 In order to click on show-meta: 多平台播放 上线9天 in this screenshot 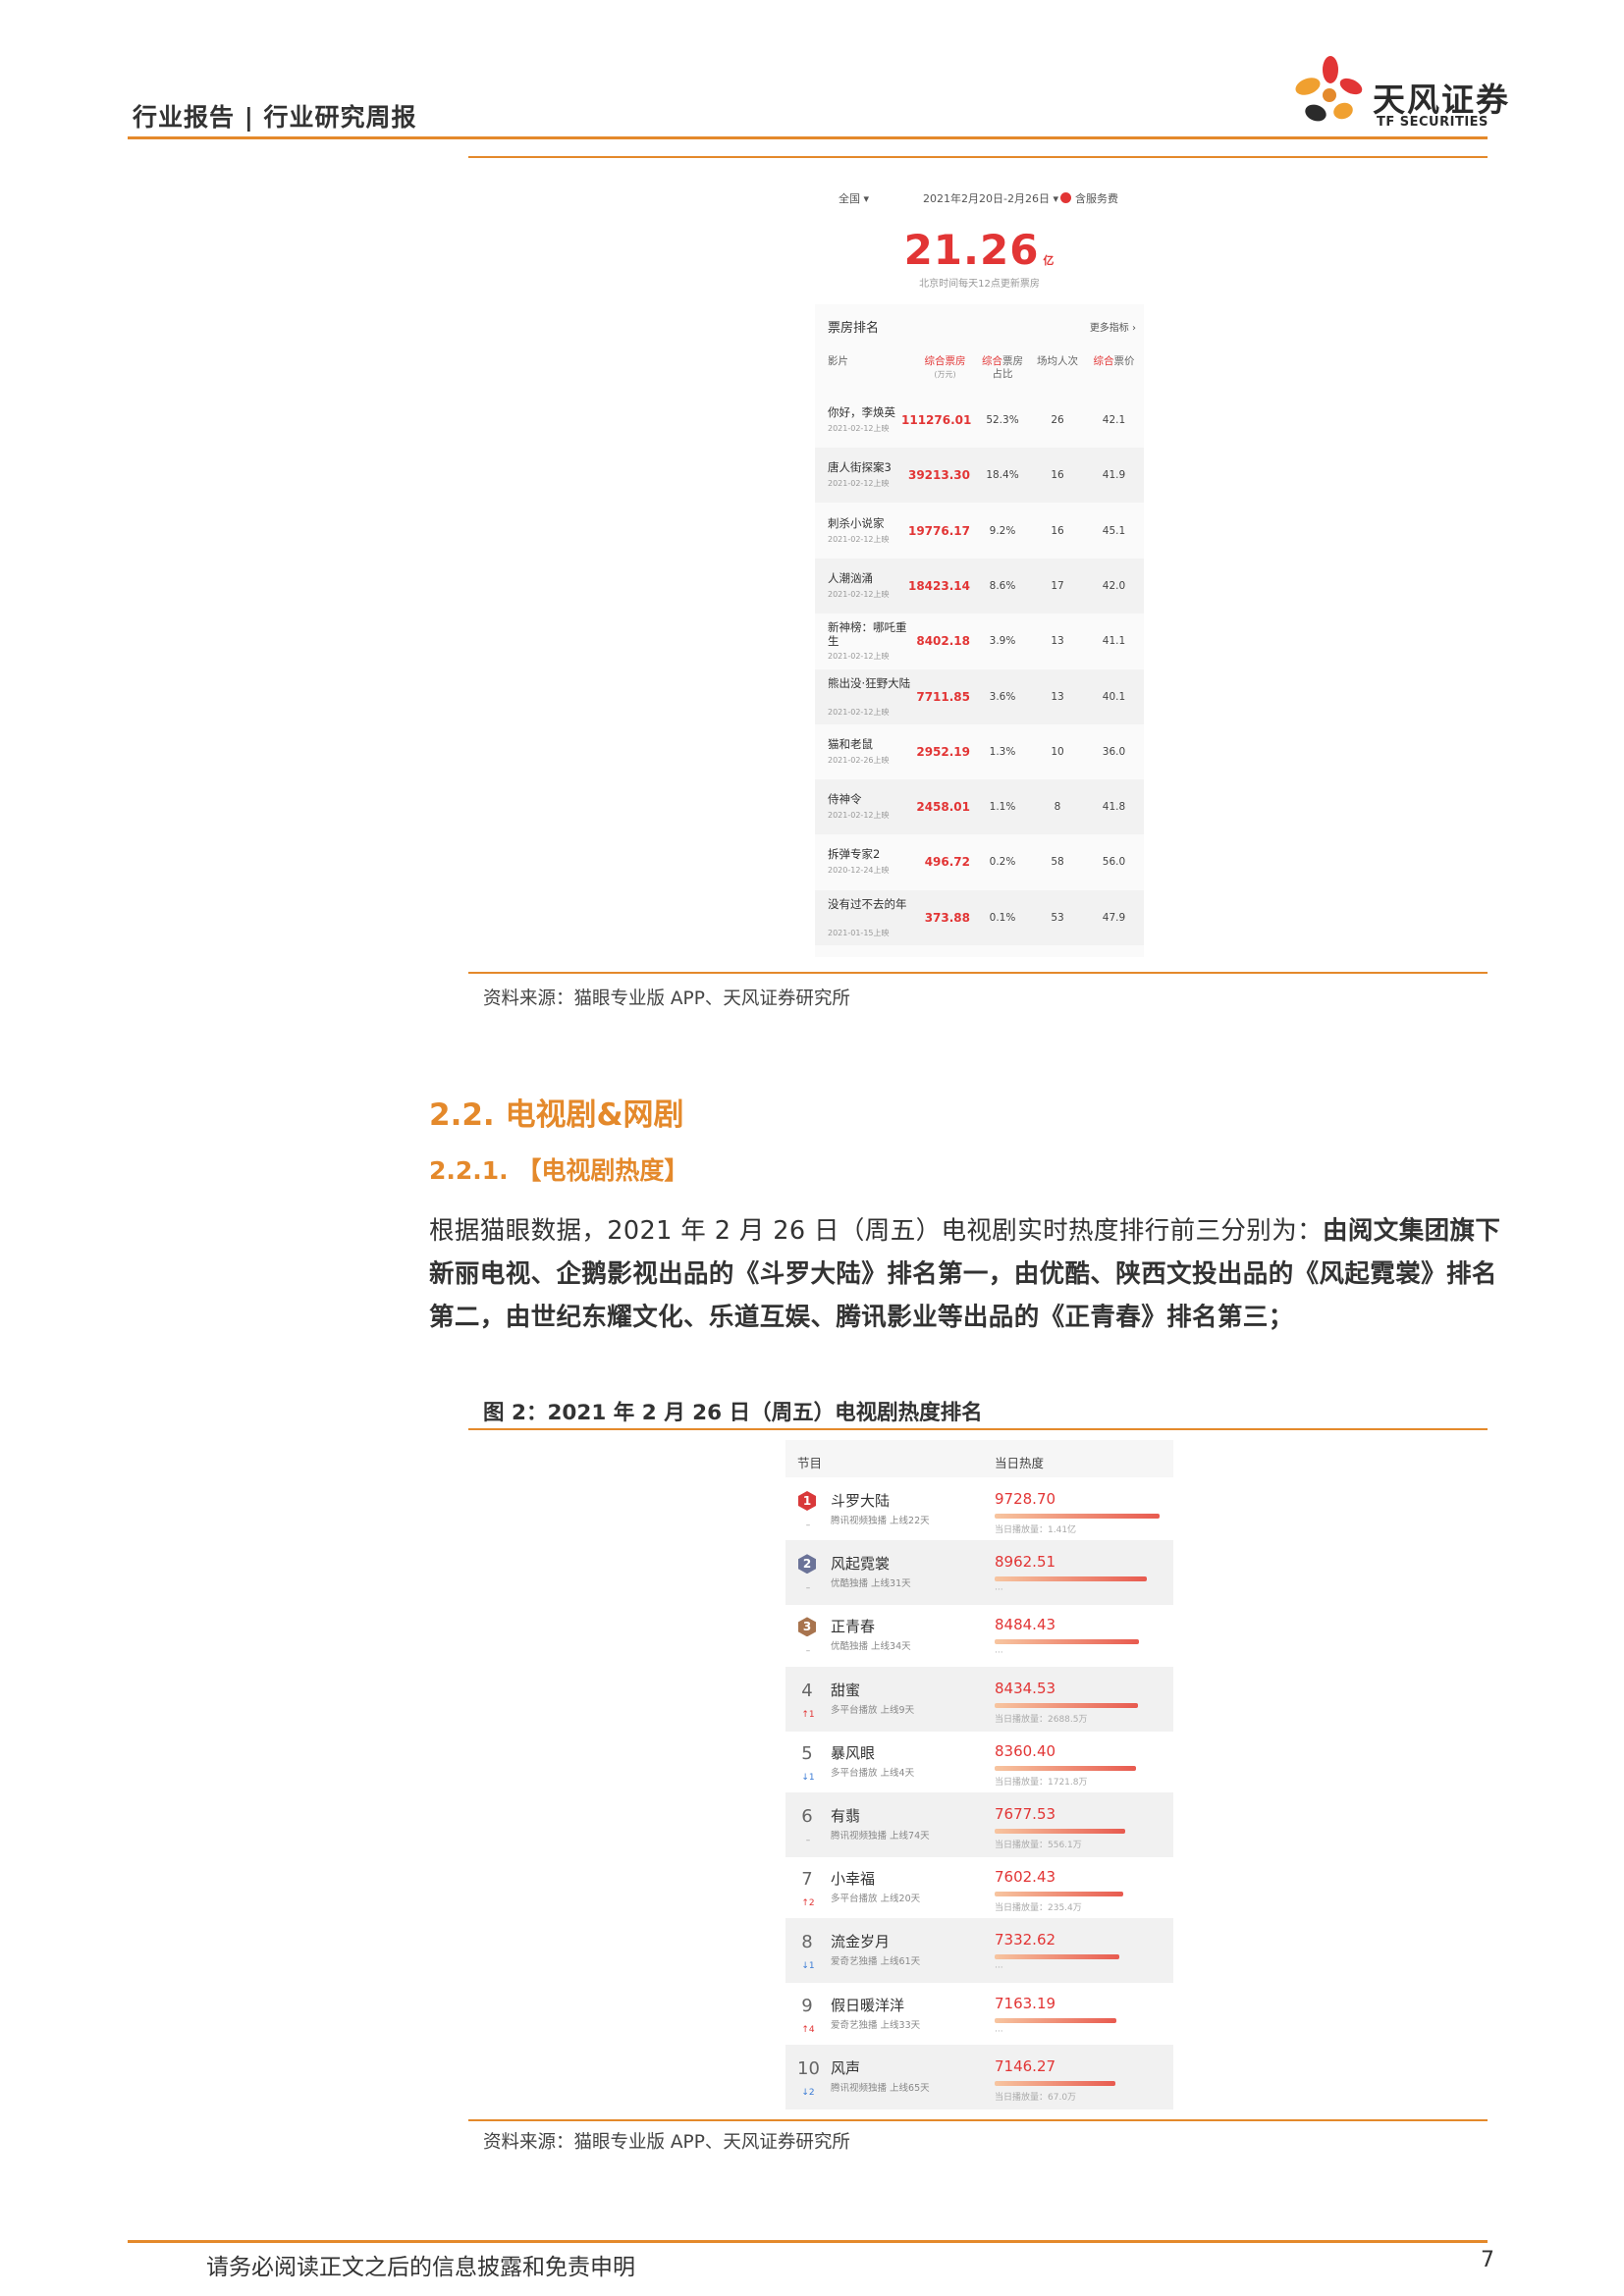, I will do `click(873, 1710)`.